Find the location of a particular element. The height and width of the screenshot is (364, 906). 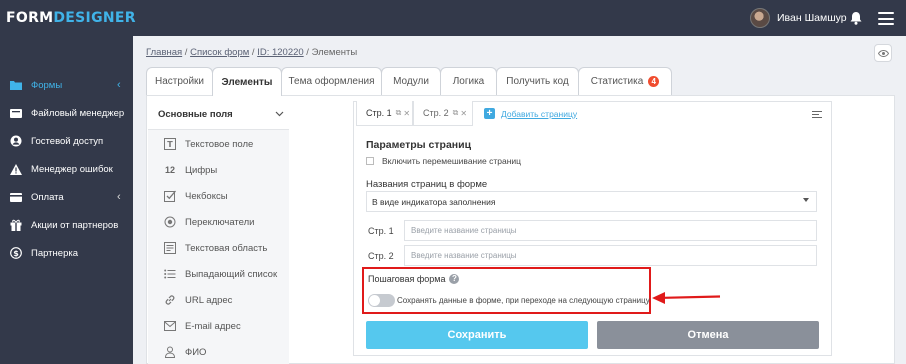

section-title: Параметры страниц is located at coordinates (419, 145).